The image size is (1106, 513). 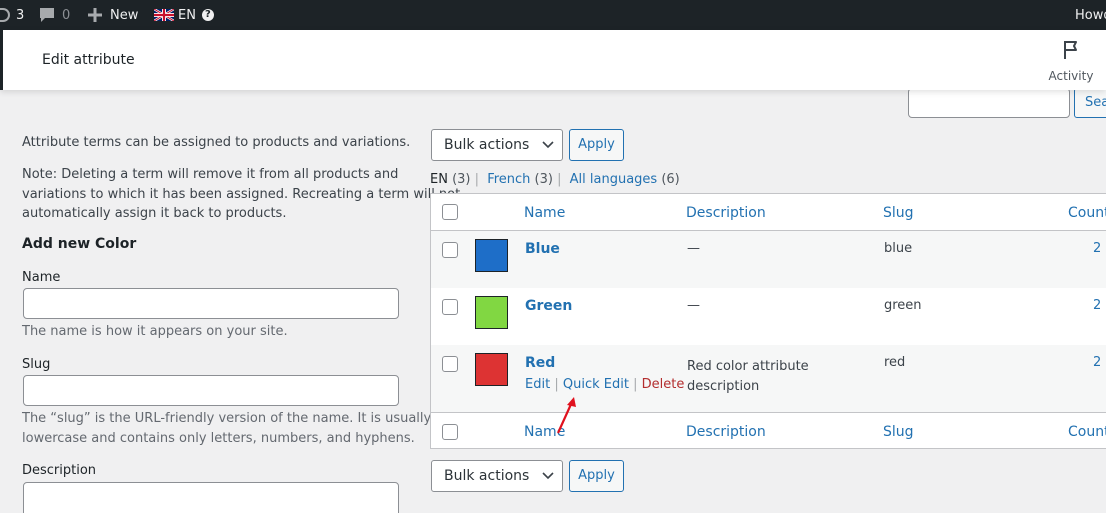 What do you see at coordinates (95, 15) in the screenshot?
I see `plus-icon` at bounding box center [95, 15].